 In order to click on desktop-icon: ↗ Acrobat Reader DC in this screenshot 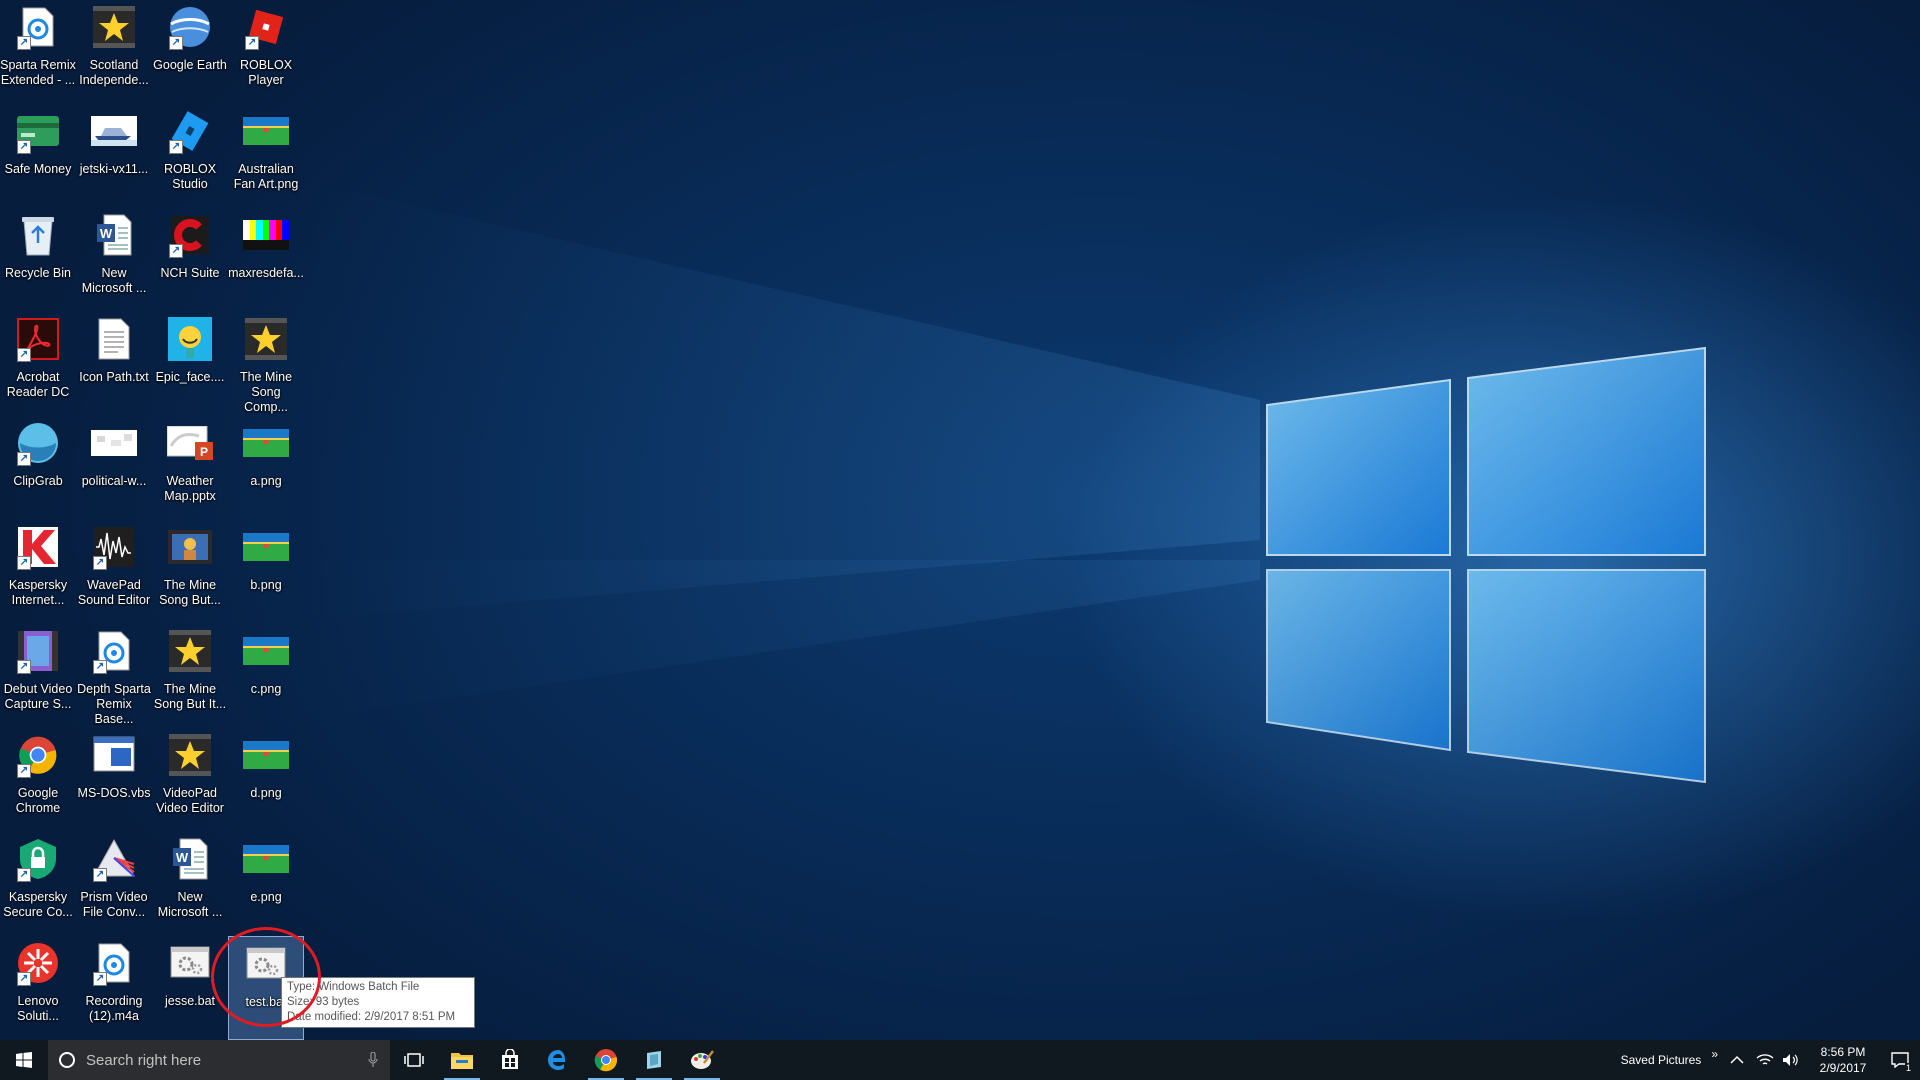, I will do `click(38, 364)`.